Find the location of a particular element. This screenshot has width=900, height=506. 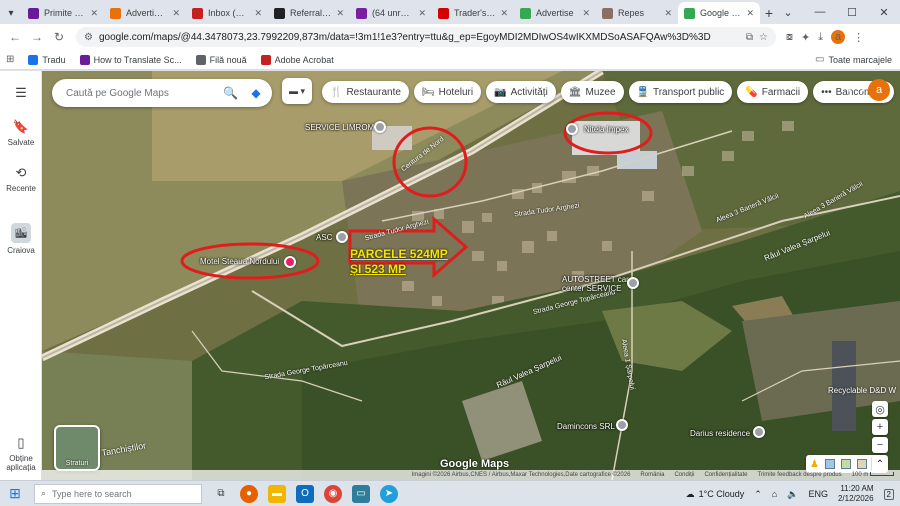

forward-button: → is located at coordinates (37, 37).